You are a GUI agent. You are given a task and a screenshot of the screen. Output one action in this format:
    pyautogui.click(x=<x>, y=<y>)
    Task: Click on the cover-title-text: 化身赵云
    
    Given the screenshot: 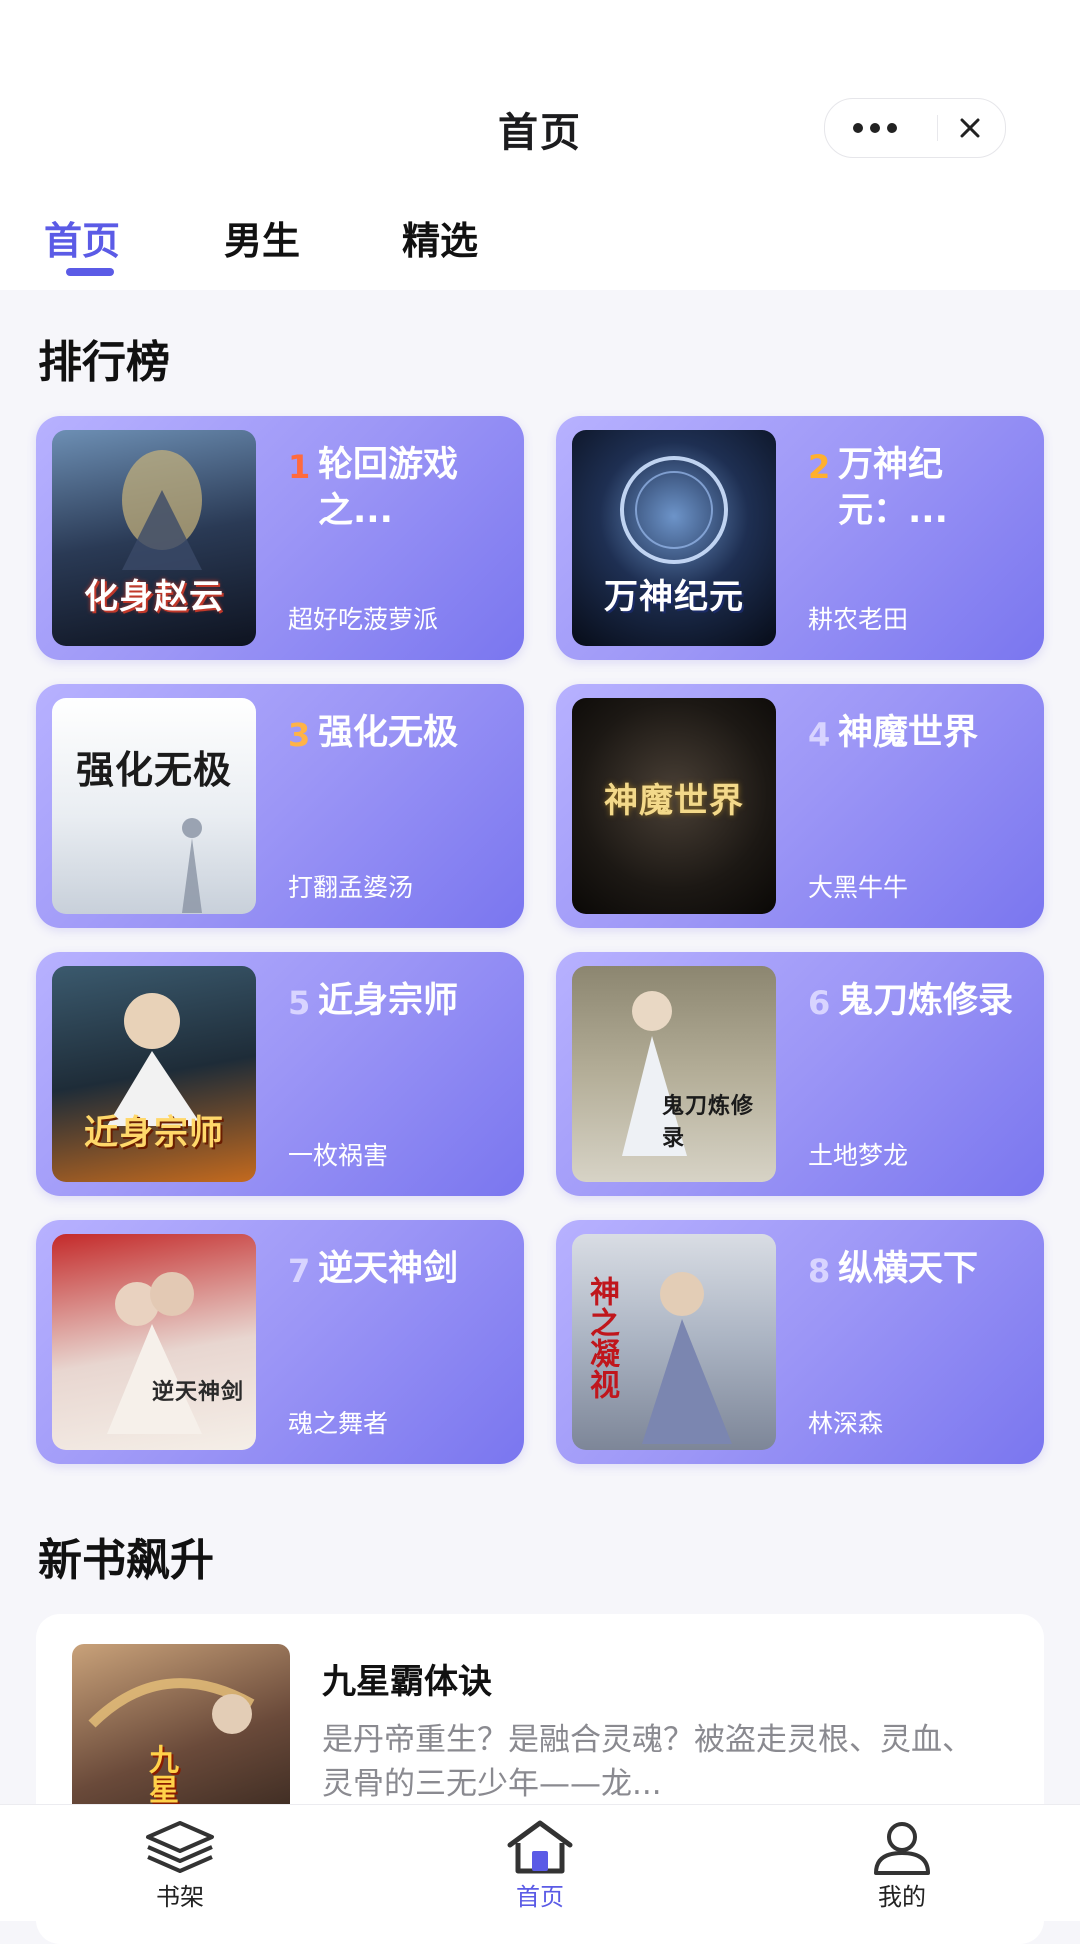 What is the action you would take?
    pyautogui.click(x=154, y=597)
    